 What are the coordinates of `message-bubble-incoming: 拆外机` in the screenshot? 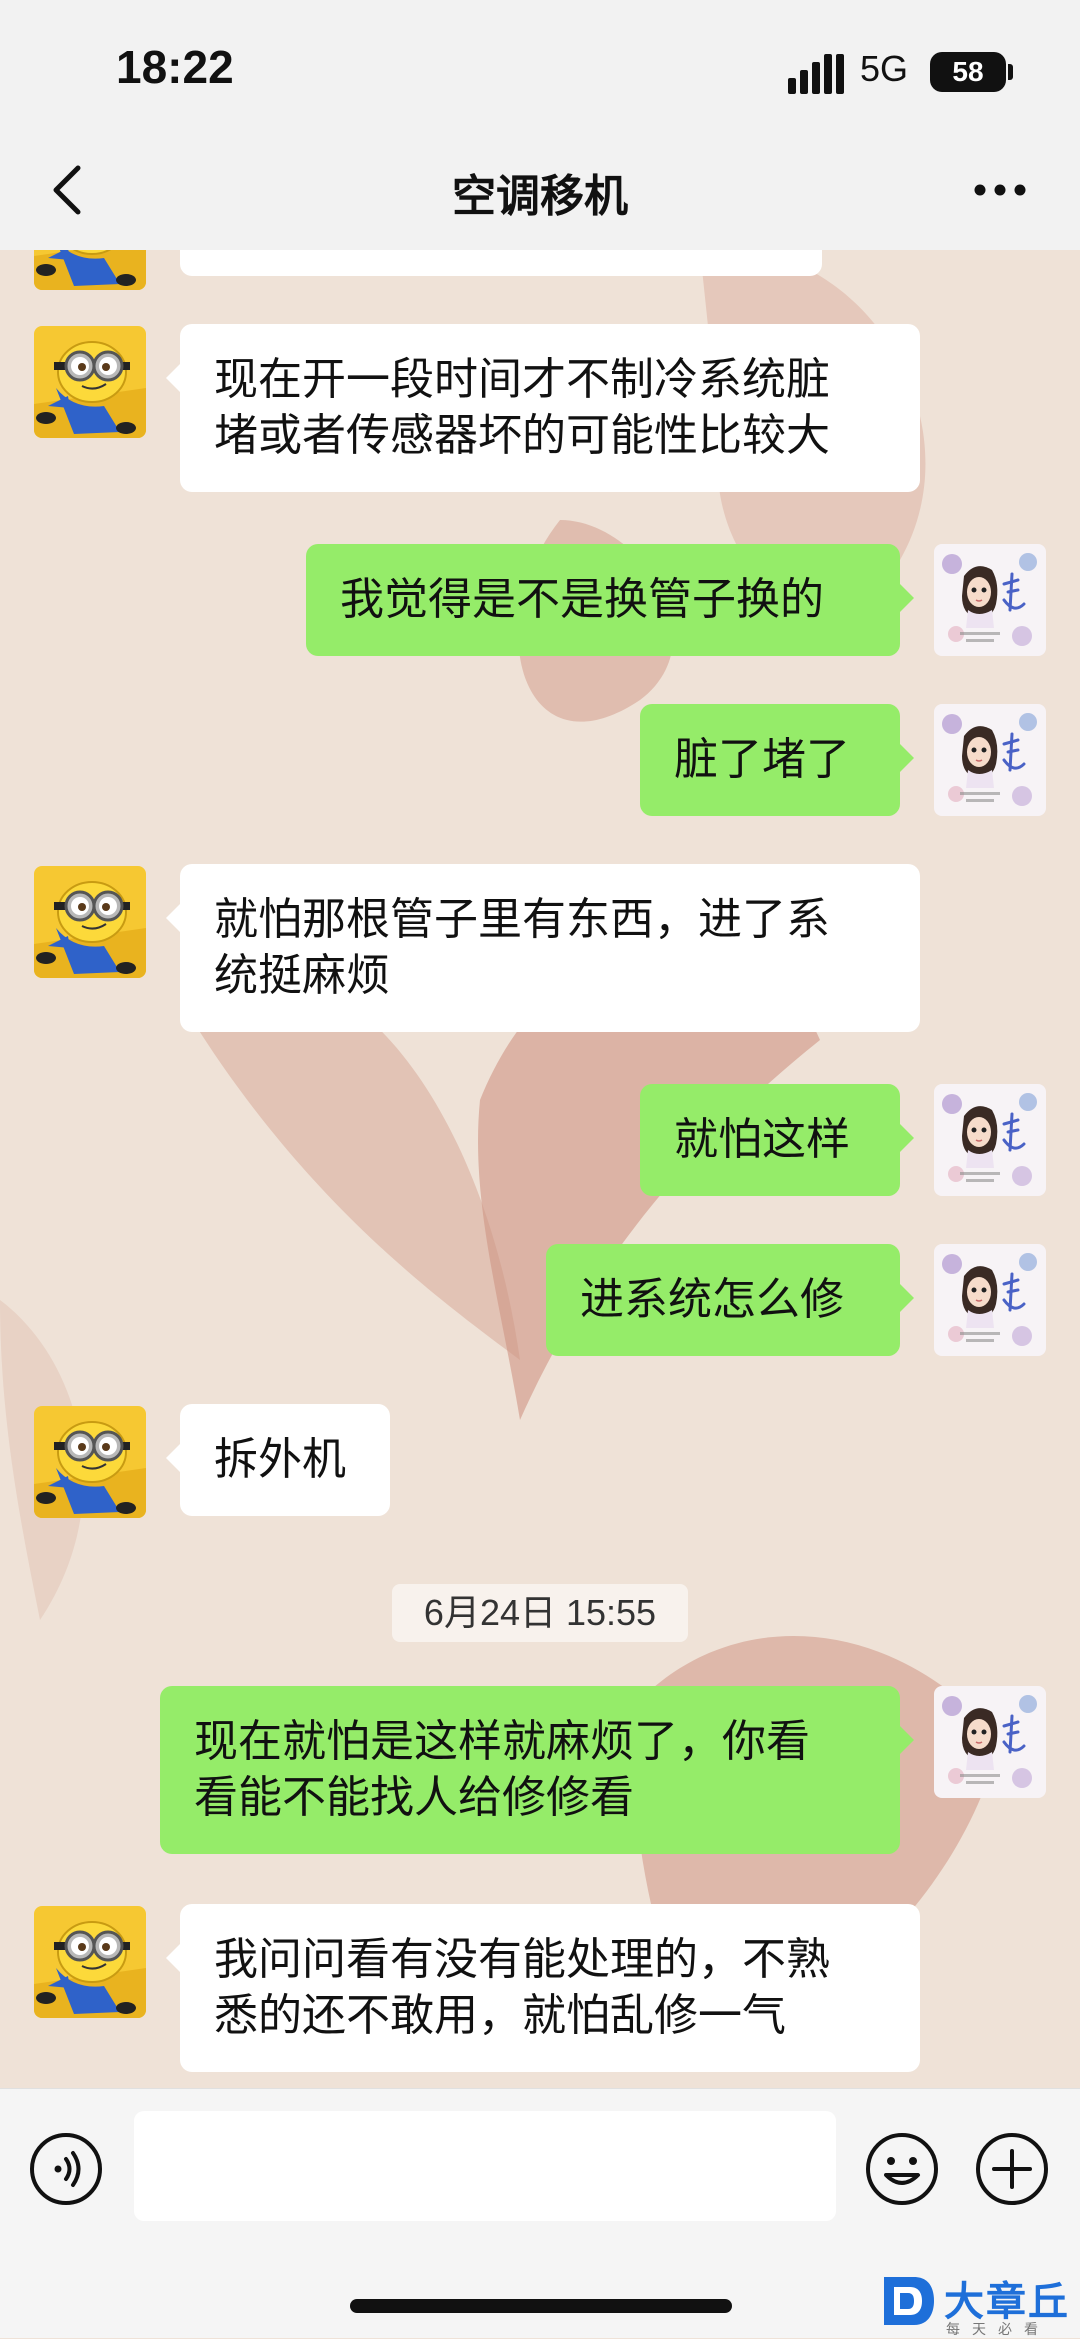 It's located at (278, 1460).